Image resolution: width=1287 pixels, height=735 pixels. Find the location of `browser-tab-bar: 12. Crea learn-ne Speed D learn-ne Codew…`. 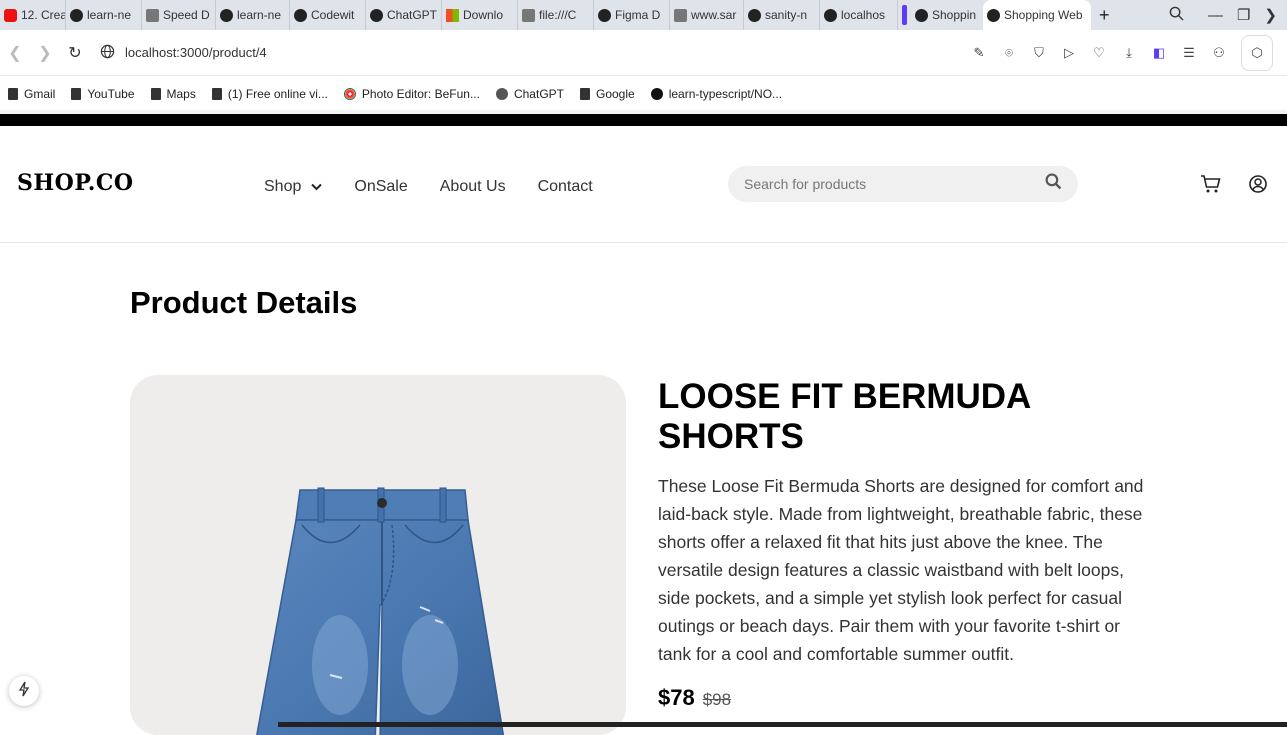

browser-tab-bar: 12. Crea learn-ne Speed D learn-ne Codew… is located at coordinates (643, 15).